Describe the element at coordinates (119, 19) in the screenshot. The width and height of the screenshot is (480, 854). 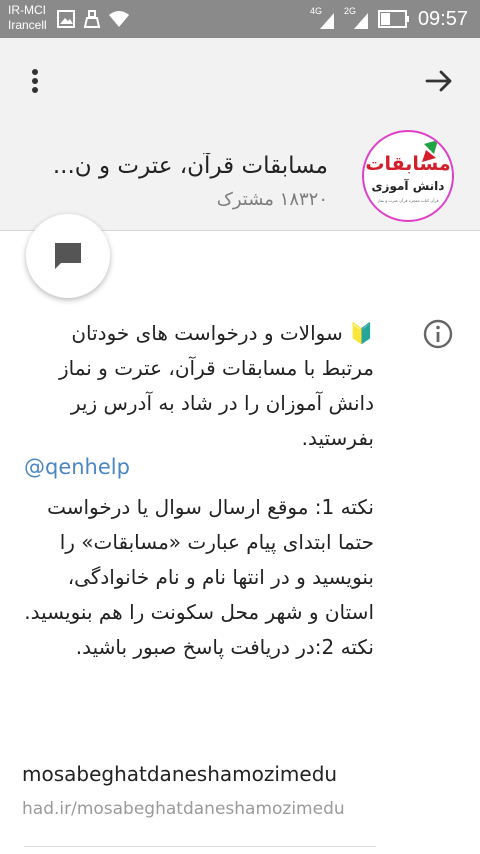
I see `wifi-icon` at that location.